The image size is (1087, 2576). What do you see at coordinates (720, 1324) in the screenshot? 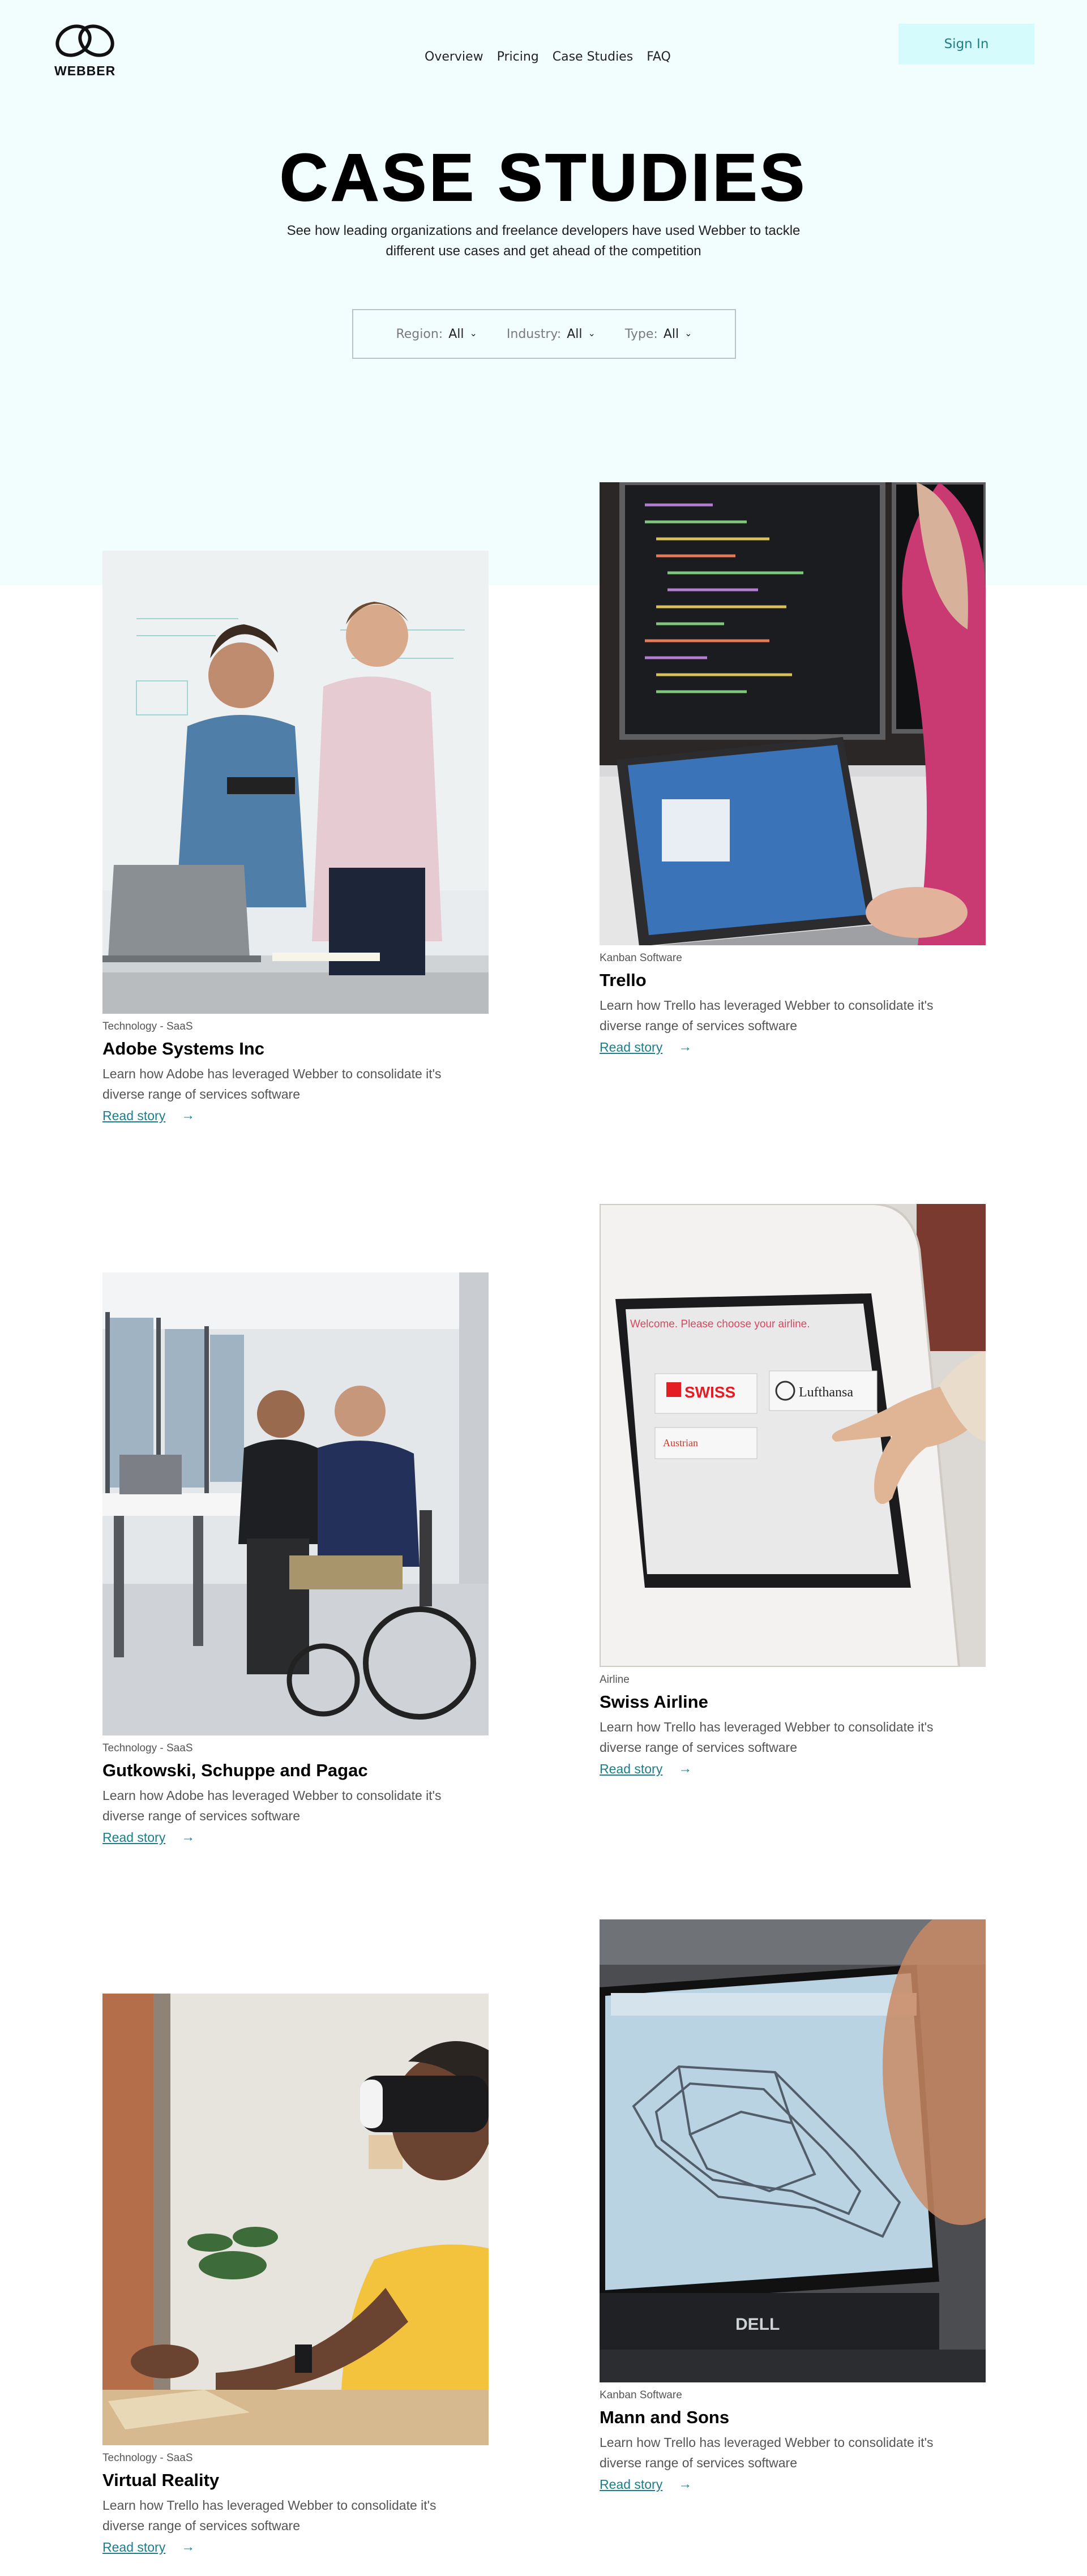
I see `kiosk-prompt: Welcome. Please choose your airline.` at bounding box center [720, 1324].